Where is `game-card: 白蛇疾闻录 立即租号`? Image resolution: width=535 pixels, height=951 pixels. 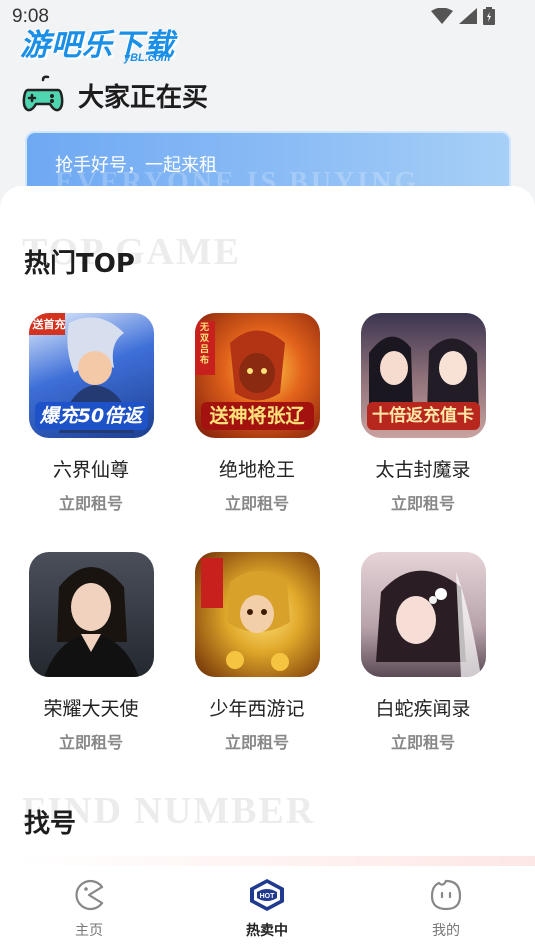
game-card: 白蛇疾闻录 立即租号 is located at coordinates (423, 652).